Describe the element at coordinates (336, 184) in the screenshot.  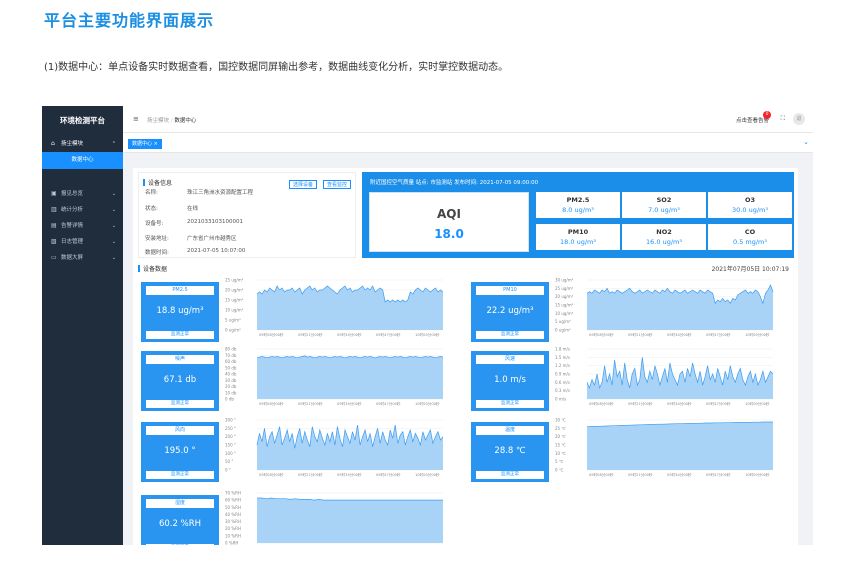
I see `view-monitor-button: 查看监控` at that location.